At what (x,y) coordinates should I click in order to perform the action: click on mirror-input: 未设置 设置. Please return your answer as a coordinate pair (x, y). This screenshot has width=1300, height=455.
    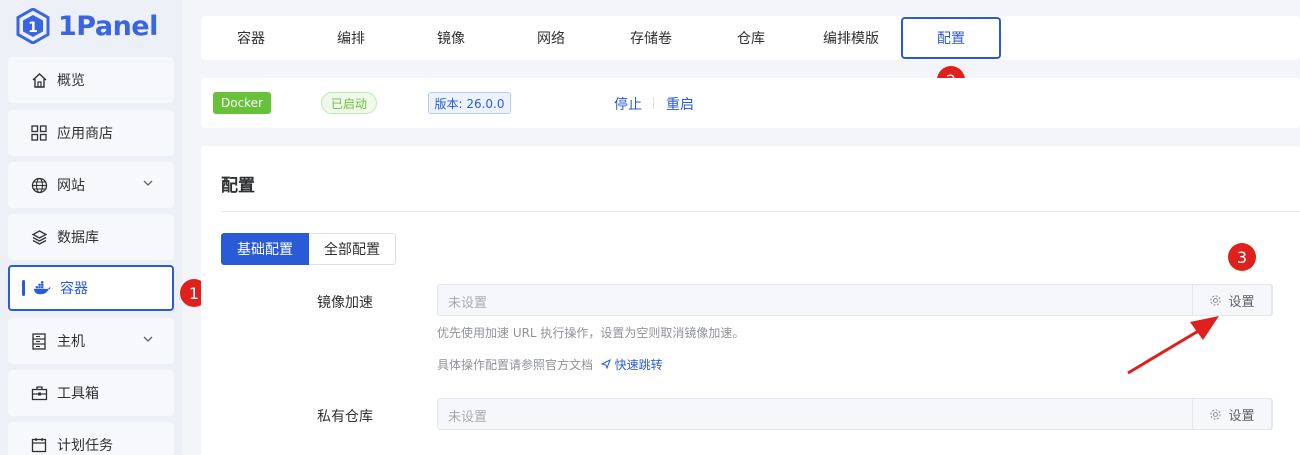
    Looking at the image, I should click on (855, 300).